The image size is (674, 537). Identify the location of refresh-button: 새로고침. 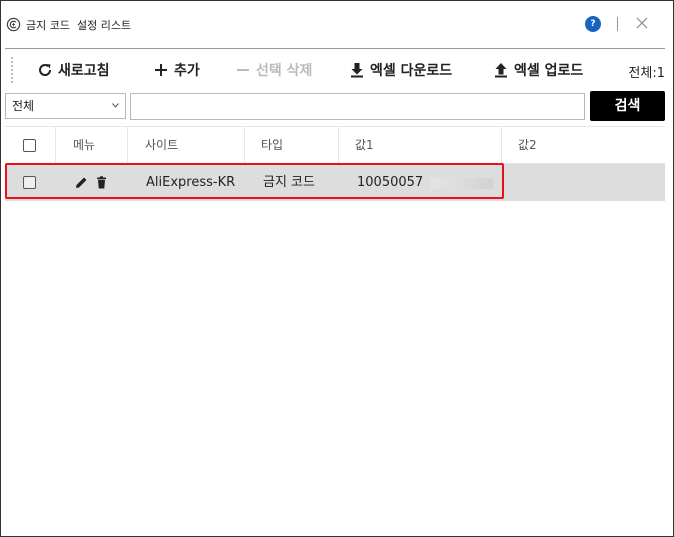
(73, 70).